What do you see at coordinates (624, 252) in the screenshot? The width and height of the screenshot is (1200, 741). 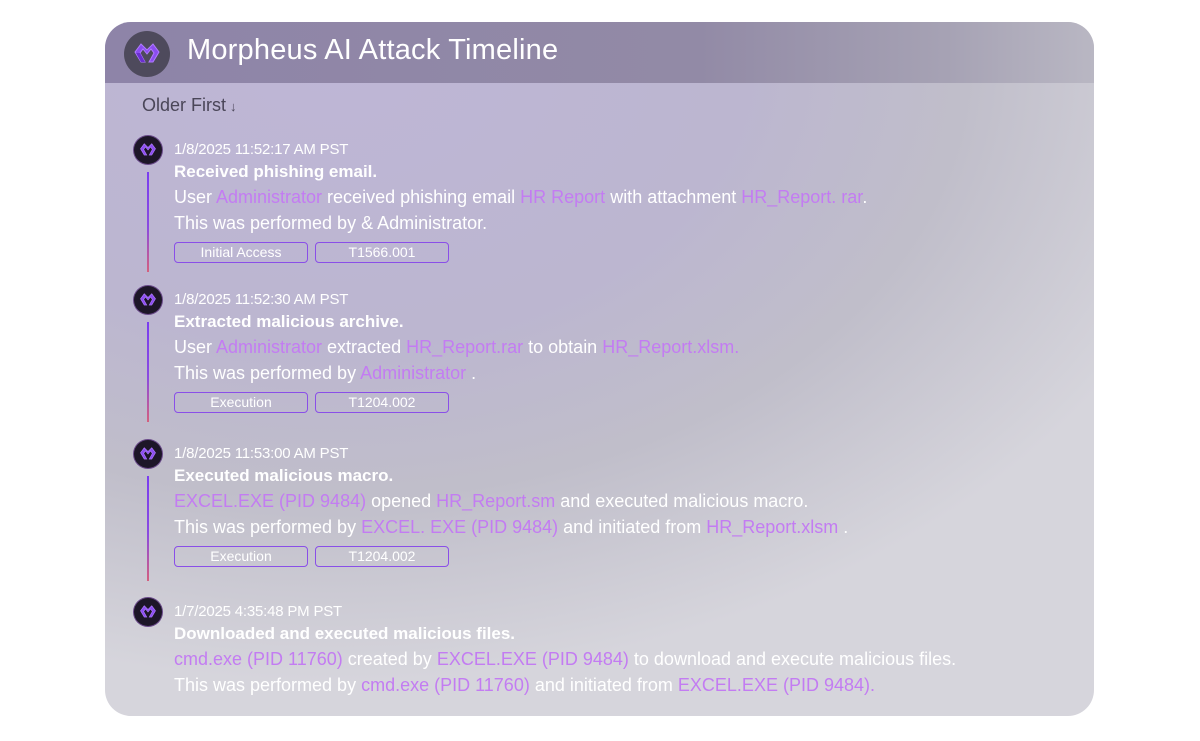 I see `event-tags: Initial Access T1566.001` at bounding box center [624, 252].